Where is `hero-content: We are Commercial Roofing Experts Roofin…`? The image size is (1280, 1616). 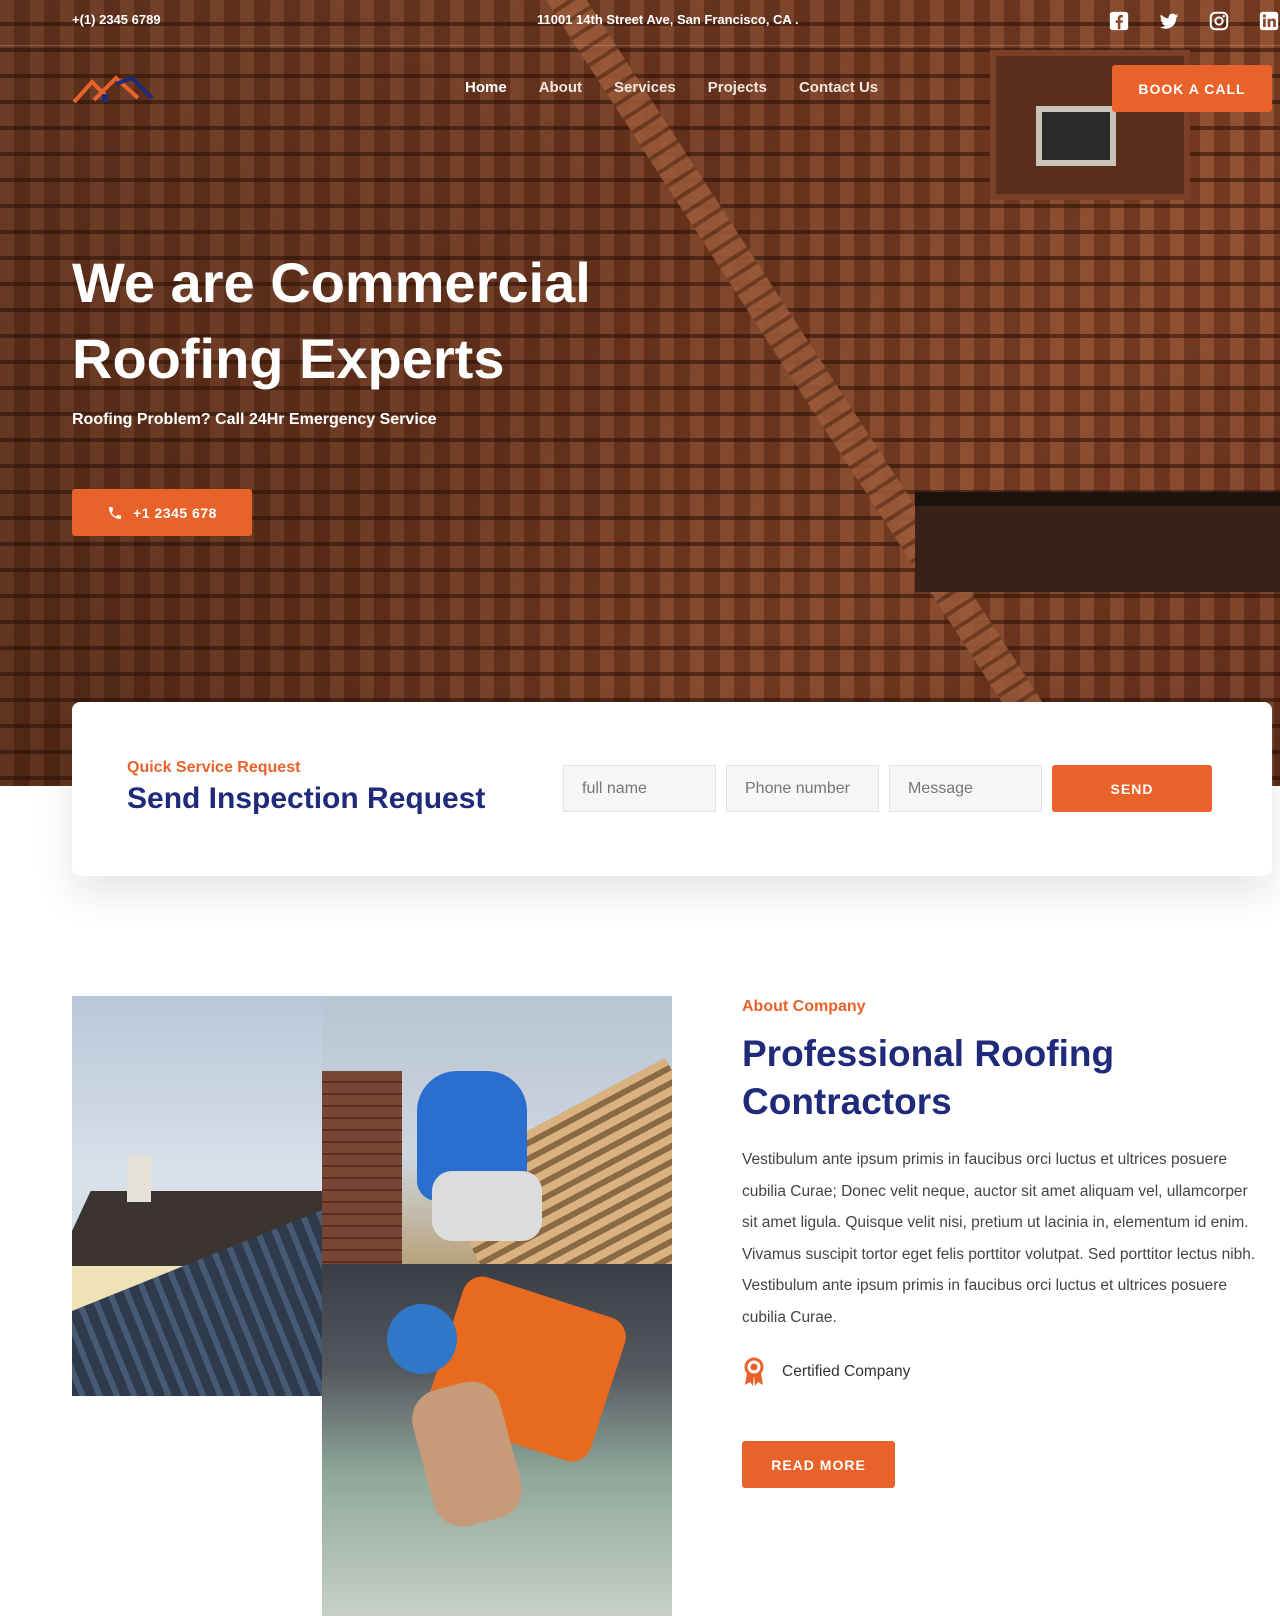 hero-content: We are Commercial Roofing Experts Roofin… is located at coordinates (382, 337).